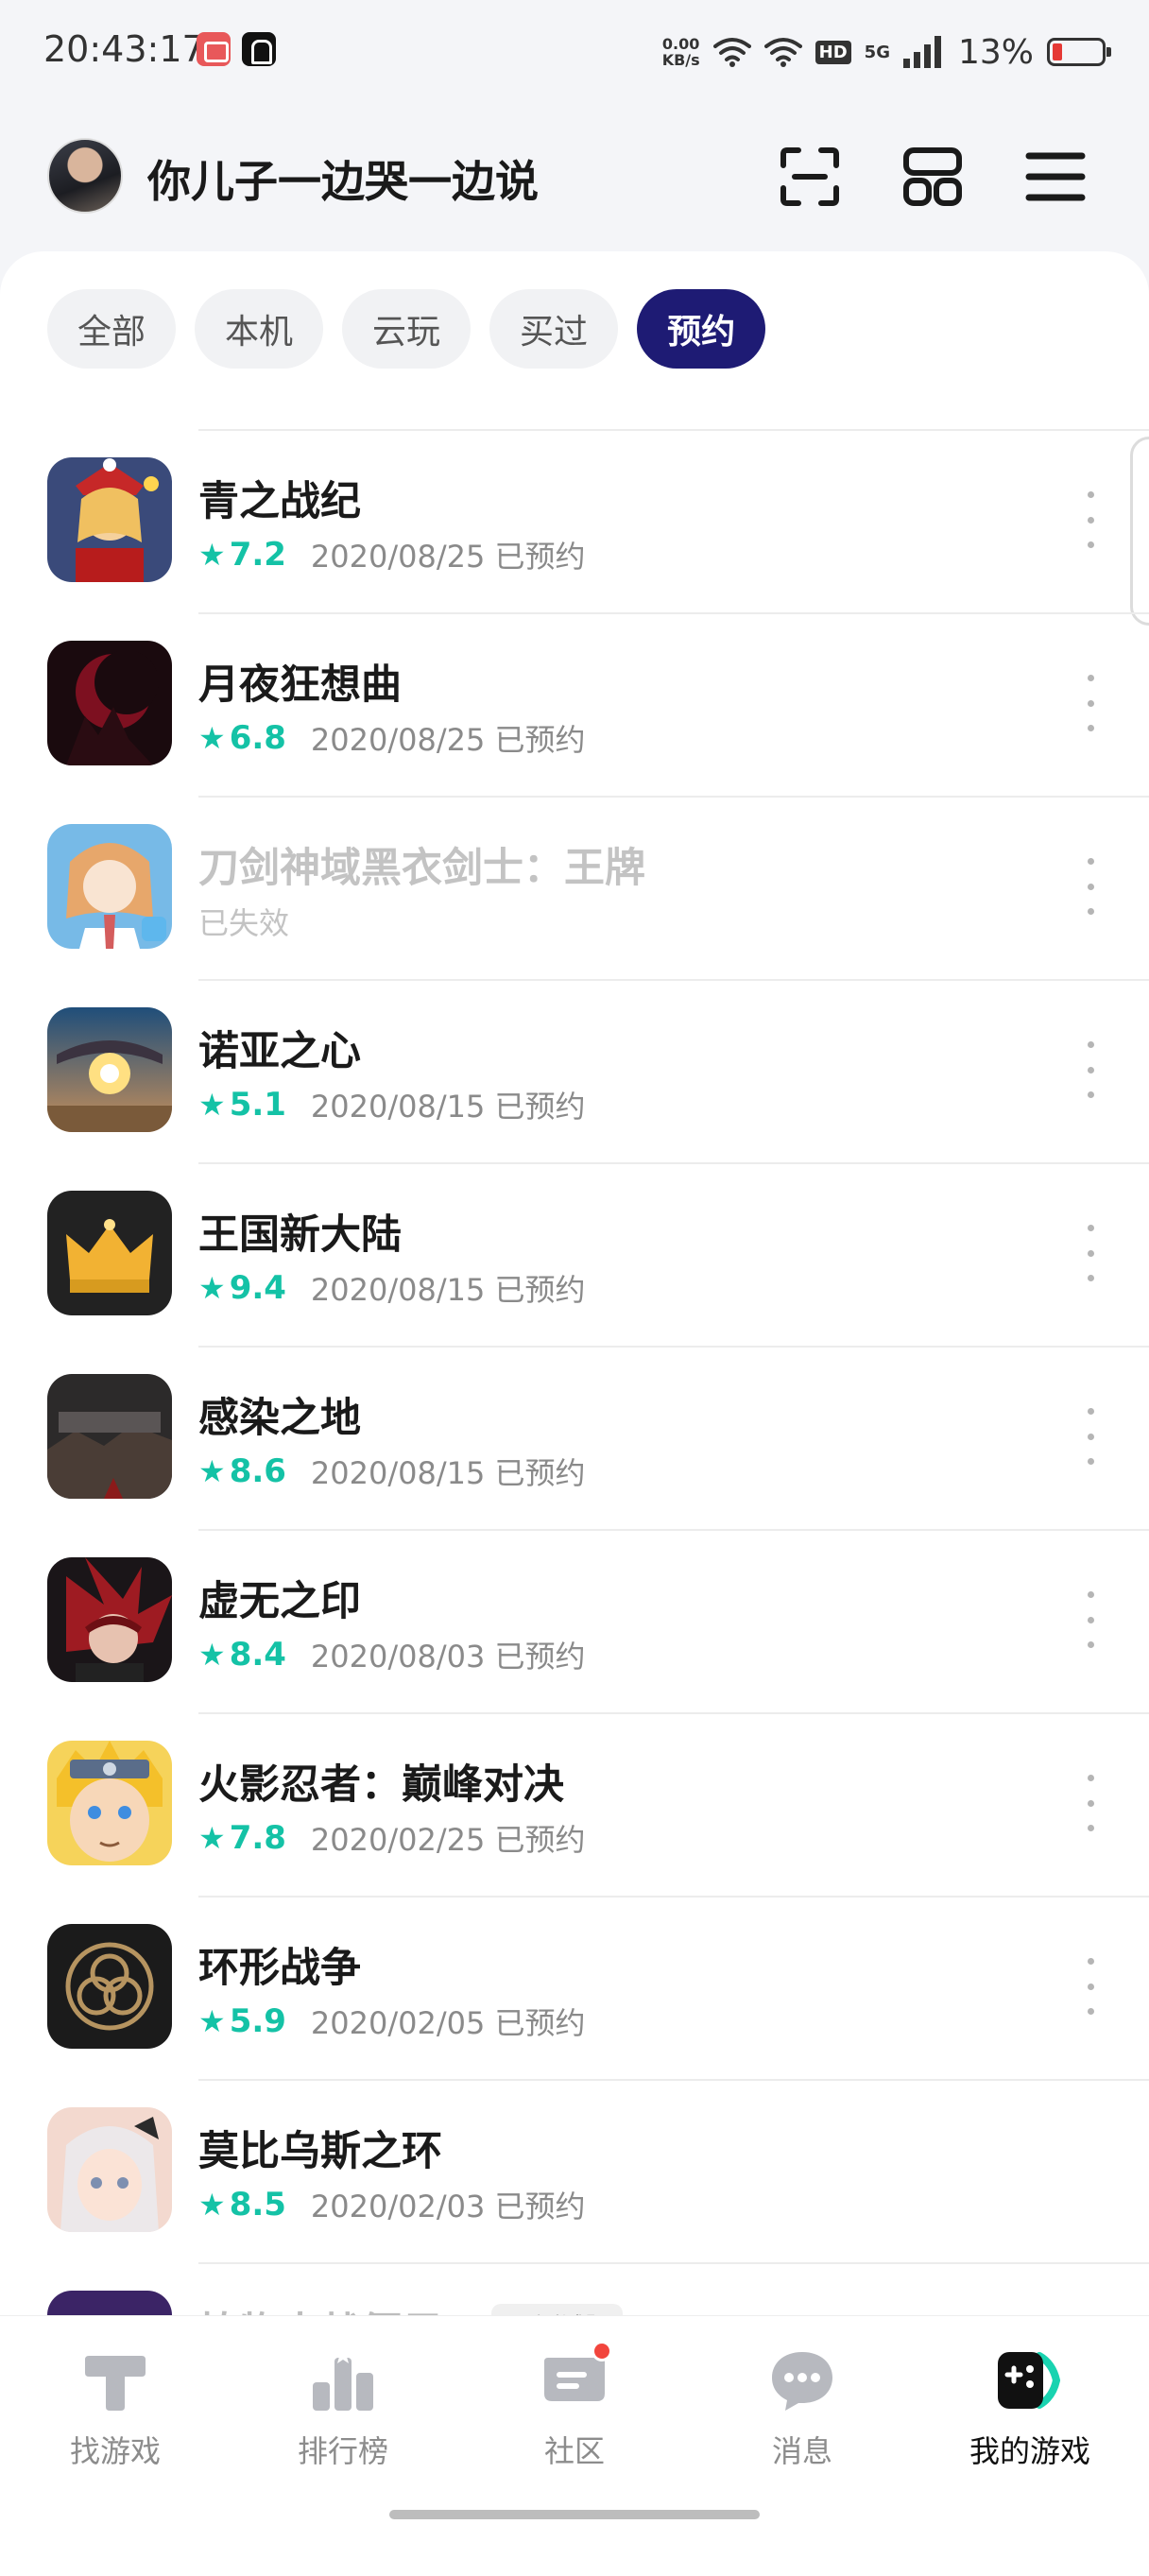 The height and width of the screenshot is (2576, 1149). I want to click on nav-rankings: 排行榜, so click(343, 2410).